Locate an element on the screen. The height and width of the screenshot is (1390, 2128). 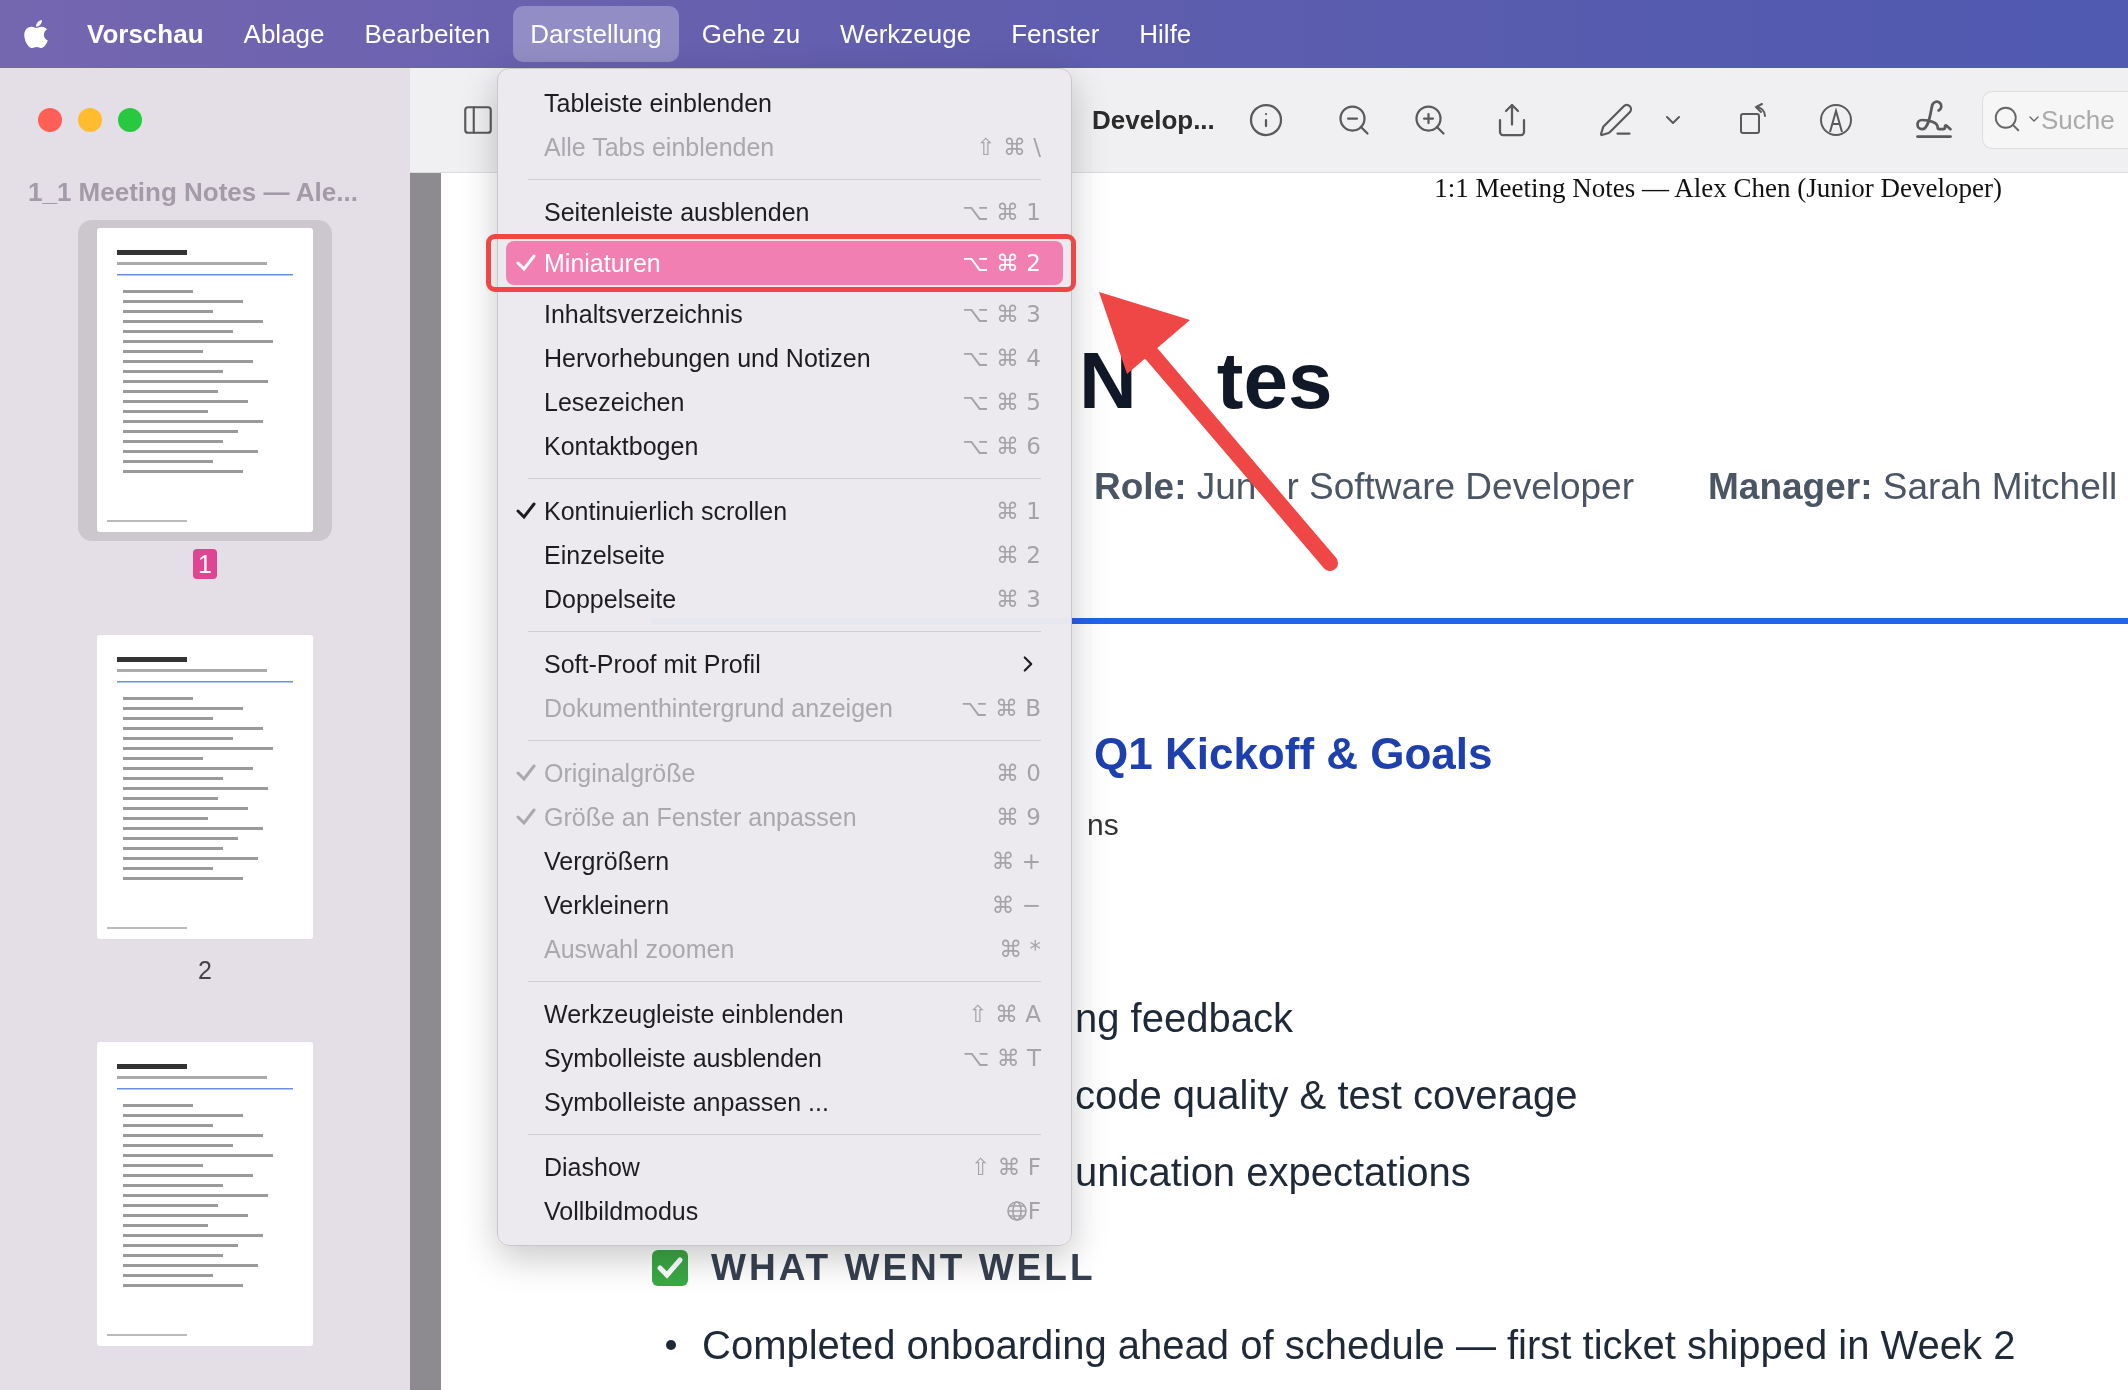
meta-field: Manager: Sarah Mitchell is located at coordinates (1913, 487).